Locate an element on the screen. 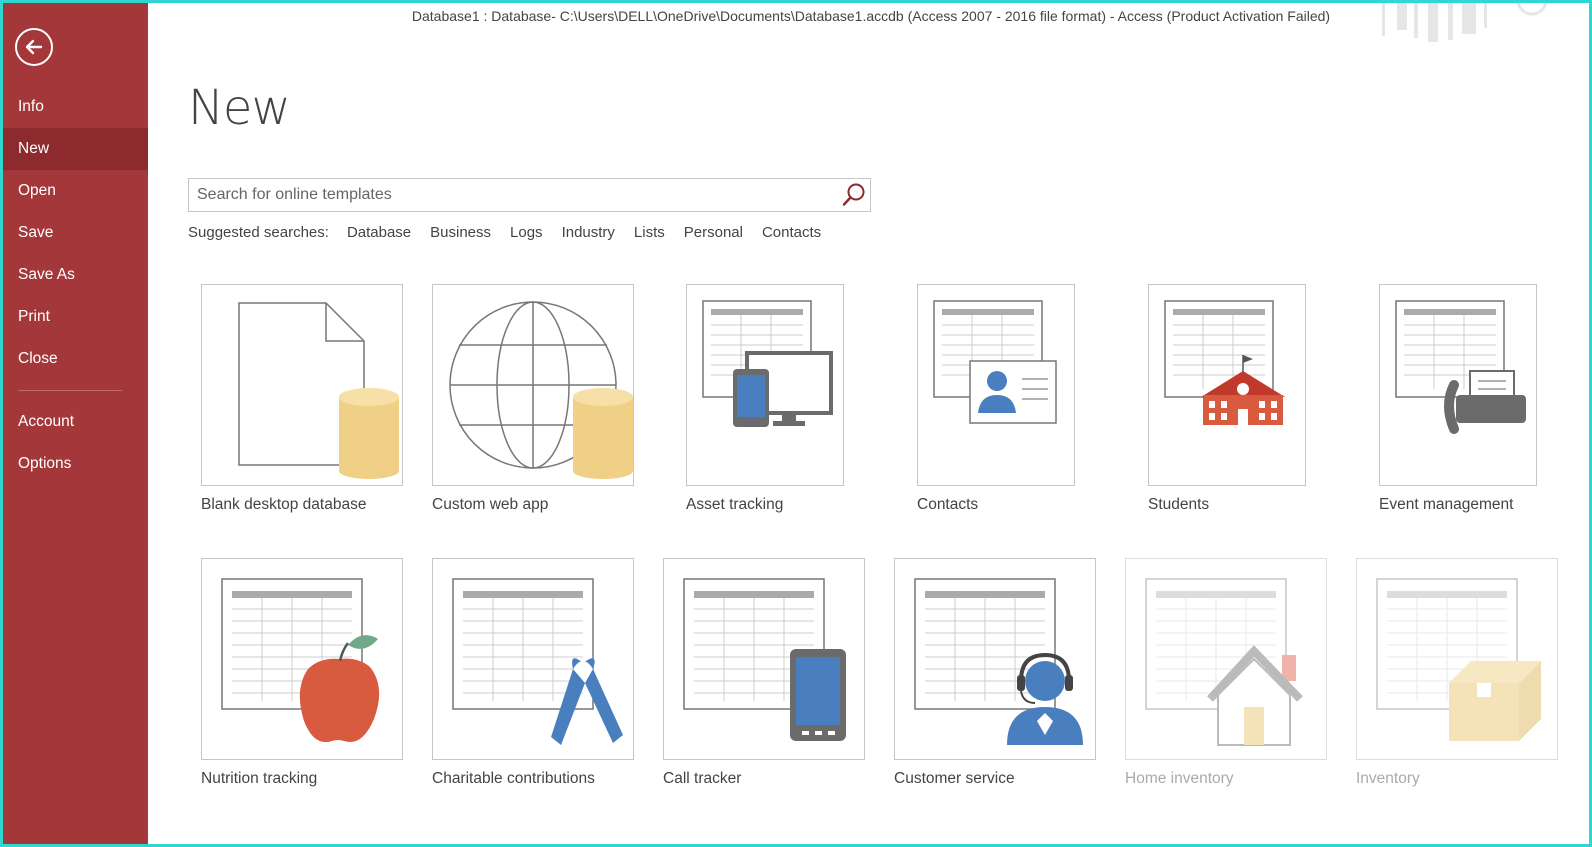  template-students: Students is located at coordinates (1227, 399).